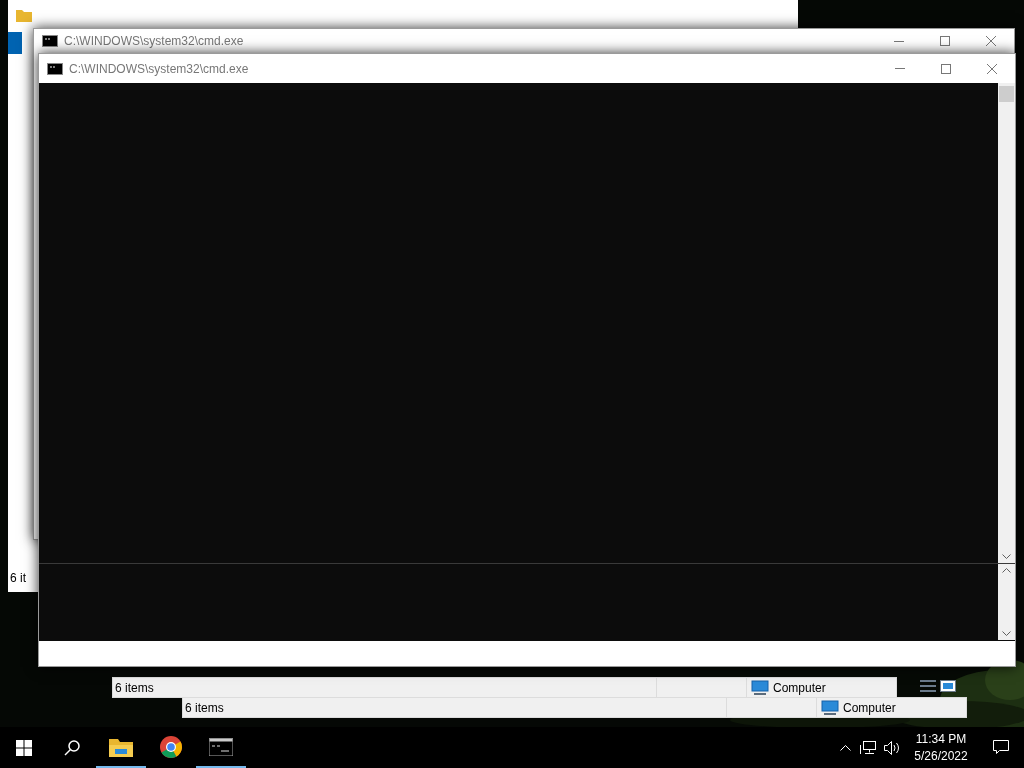  I want to click on windows-logo-icon, so click(24, 747).